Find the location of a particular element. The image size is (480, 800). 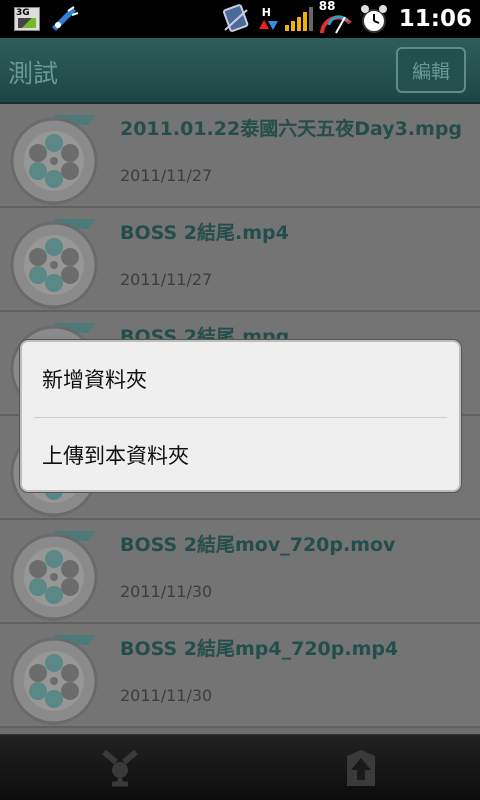

new-folder-menu-item: 新增資料夾 is located at coordinates (240, 379).